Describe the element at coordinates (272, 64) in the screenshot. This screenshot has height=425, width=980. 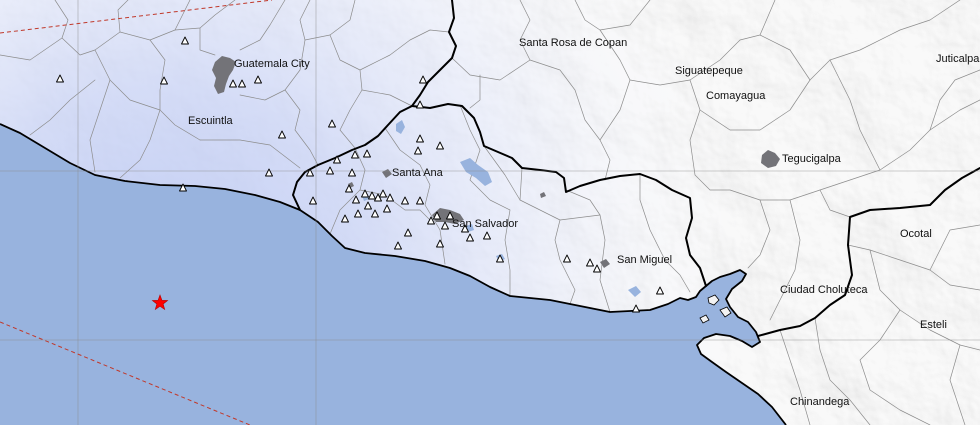
I see `city-label-guatemala-city: Guatemala City` at that location.